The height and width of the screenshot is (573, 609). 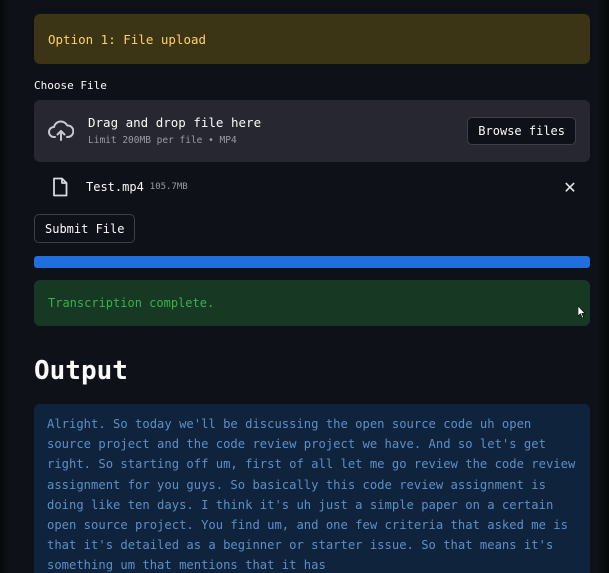 What do you see at coordinates (312, 303) in the screenshot?
I see `transcription-status-box: Transcription complete.` at bounding box center [312, 303].